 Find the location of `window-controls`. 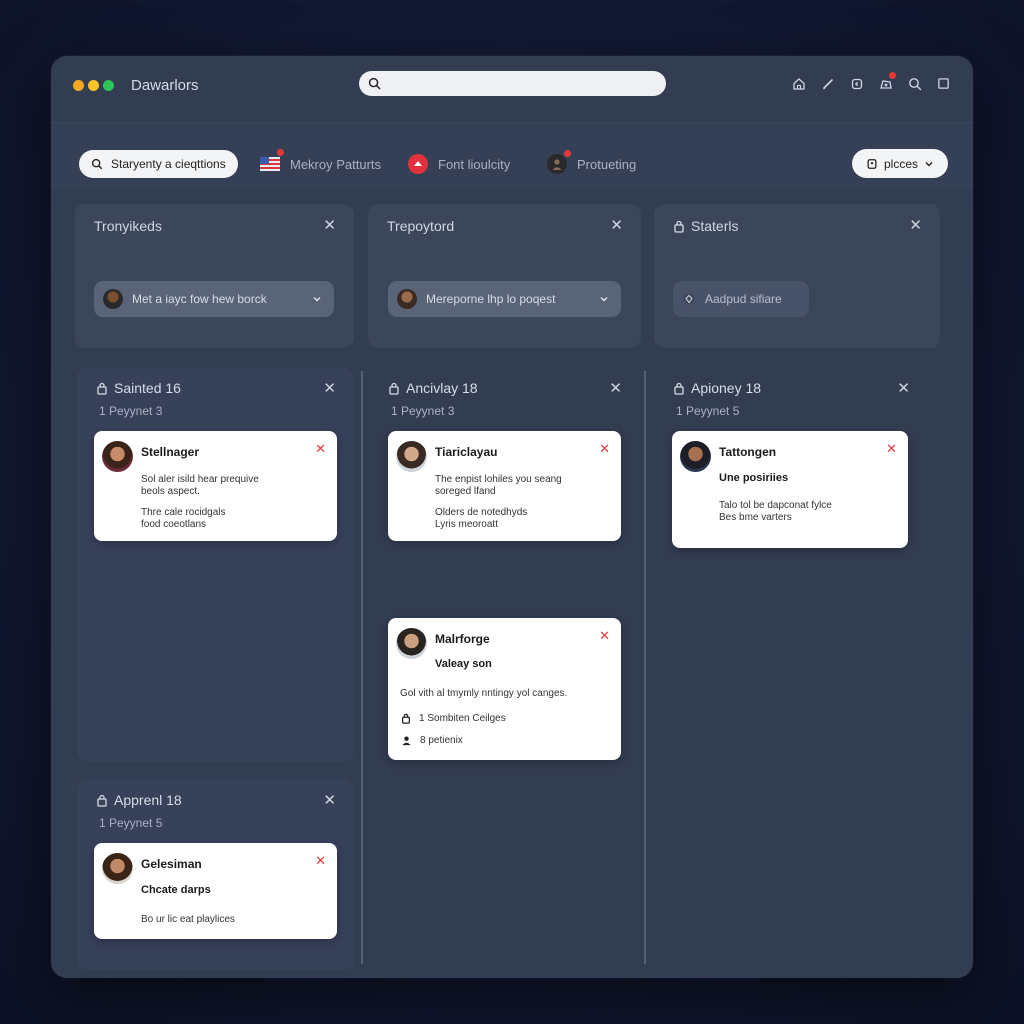

window-controls is located at coordinates (93, 85).